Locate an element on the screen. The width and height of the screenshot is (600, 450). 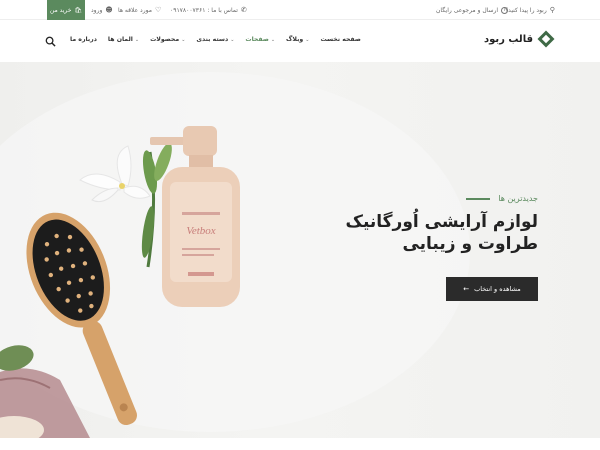
nav-item-about: درباره ما is located at coordinates (83, 39).